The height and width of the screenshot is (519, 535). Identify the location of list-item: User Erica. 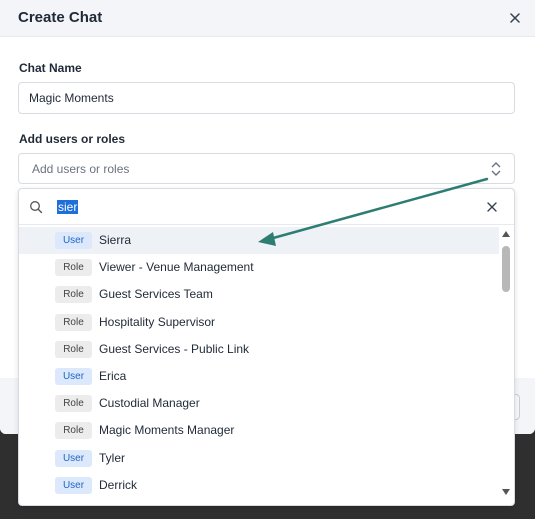
(259, 376).